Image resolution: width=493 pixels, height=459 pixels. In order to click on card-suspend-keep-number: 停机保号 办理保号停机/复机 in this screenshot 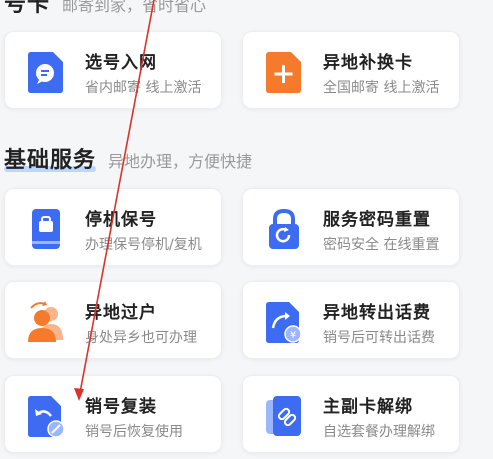, I will do `click(113, 227)`.